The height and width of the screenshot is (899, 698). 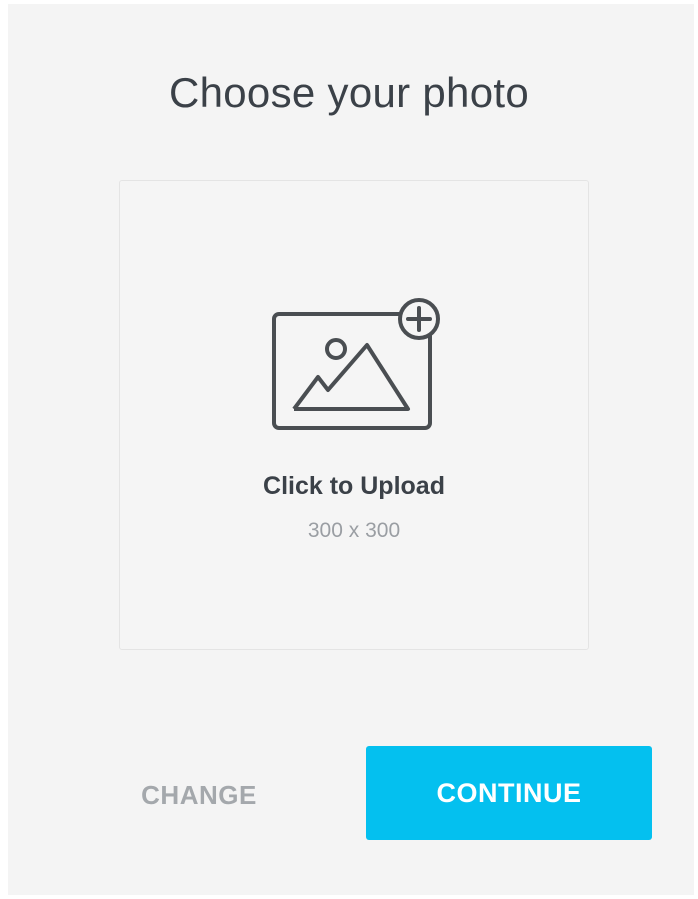 I want to click on continue-button: CONTINUE, so click(x=509, y=793).